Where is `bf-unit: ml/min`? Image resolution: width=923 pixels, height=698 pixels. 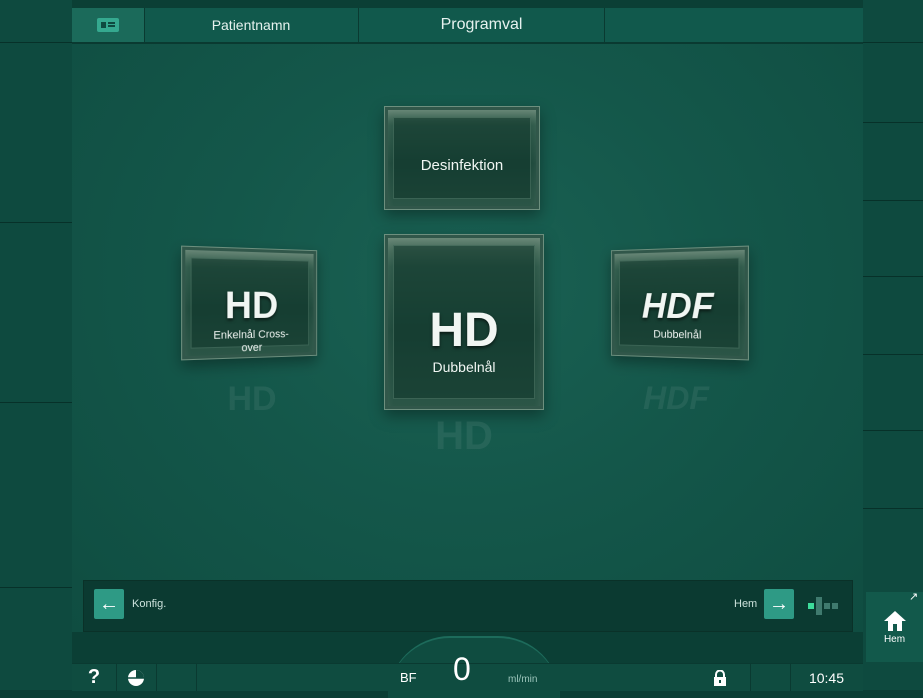
bf-unit: ml/min is located at coordinates (523, 679).